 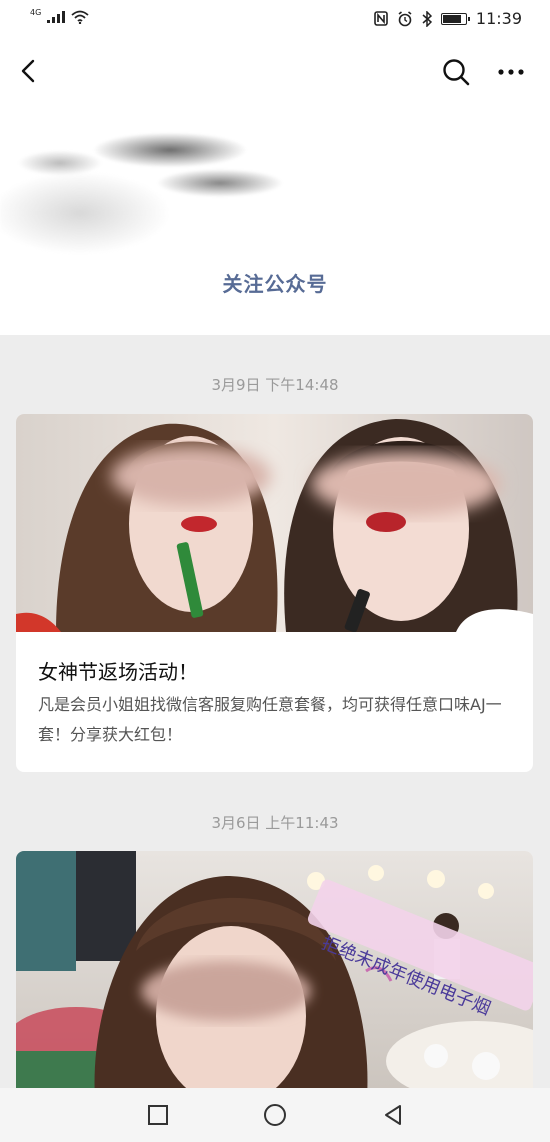 What do you see at coordinates (511, 72) in the screenshot?
I see `more-icon` at bounding box center [511, 72].